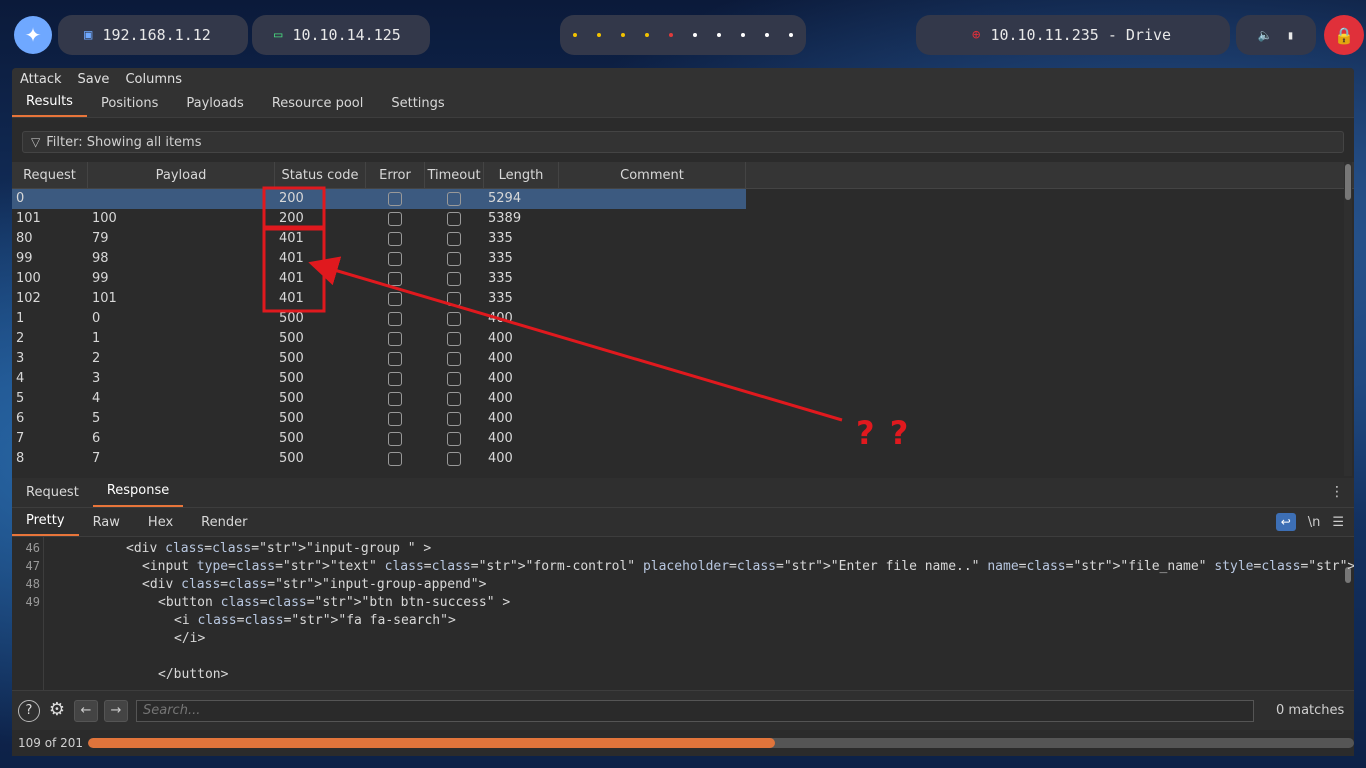 This screenshot has height=768, width=1366. I want to click on col-request: Request, so click(50, 175).